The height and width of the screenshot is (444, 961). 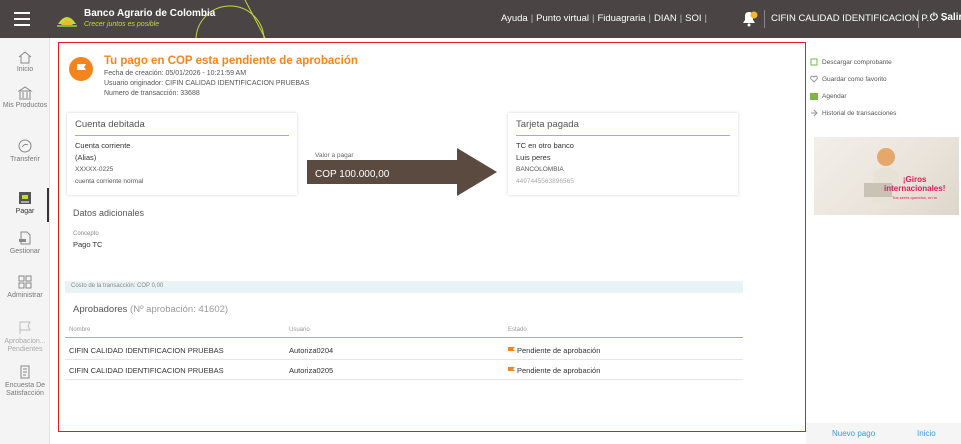 I want to click on divider, so click(x=918, y=19).